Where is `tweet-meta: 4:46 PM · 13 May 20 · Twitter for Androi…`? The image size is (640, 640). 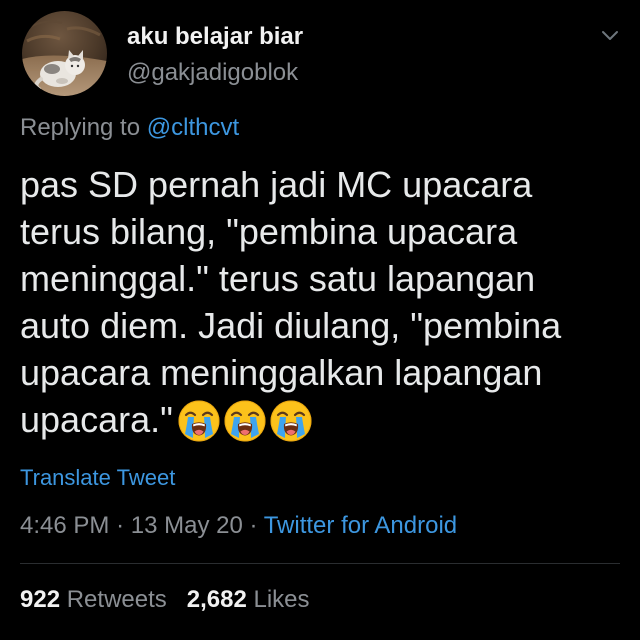
tweet-meta: 4:46 PM · 13 May 20 · Twitter for Androi… is located at coordinates (238, 526).